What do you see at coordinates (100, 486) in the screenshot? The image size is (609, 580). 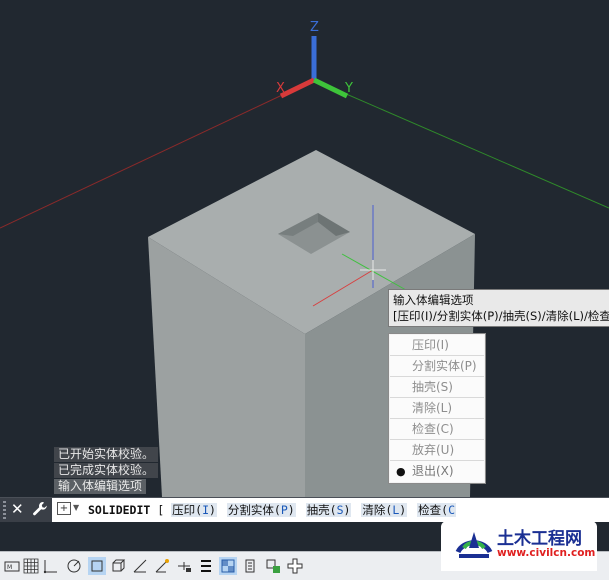 I see `history-line-3: 输入体编辑选项` at bounding box center [100, 486].